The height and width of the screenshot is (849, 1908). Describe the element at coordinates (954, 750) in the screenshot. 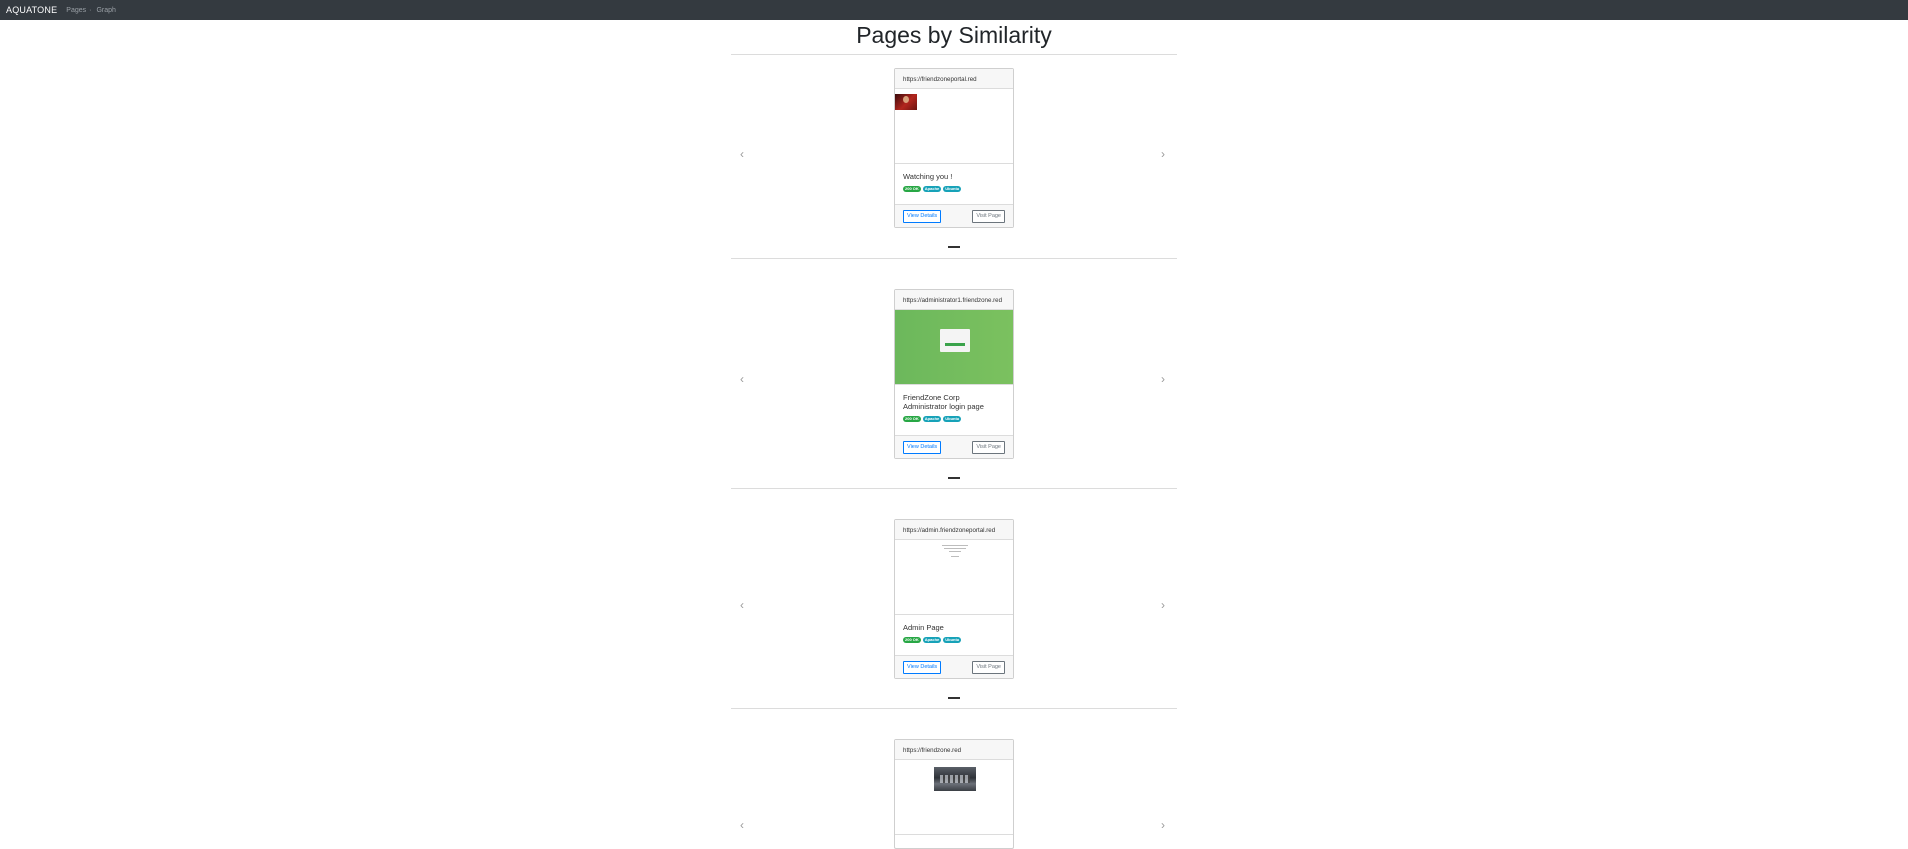

I see `card-url: https://friendzone.red` at that location.